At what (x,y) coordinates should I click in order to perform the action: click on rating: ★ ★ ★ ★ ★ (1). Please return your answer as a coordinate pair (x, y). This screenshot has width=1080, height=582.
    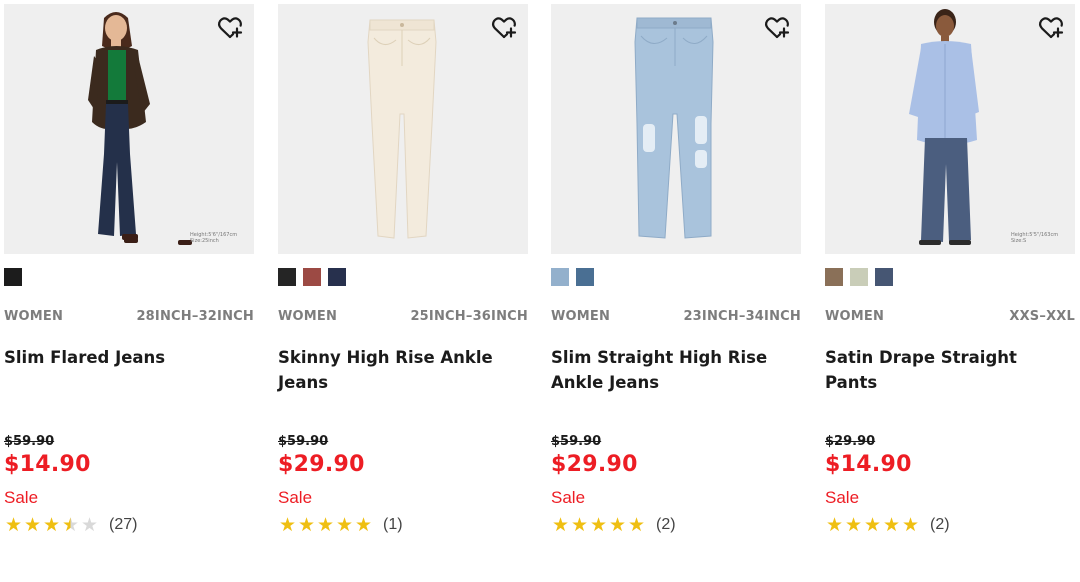
    Looking at the image, I should click on (340, 525).